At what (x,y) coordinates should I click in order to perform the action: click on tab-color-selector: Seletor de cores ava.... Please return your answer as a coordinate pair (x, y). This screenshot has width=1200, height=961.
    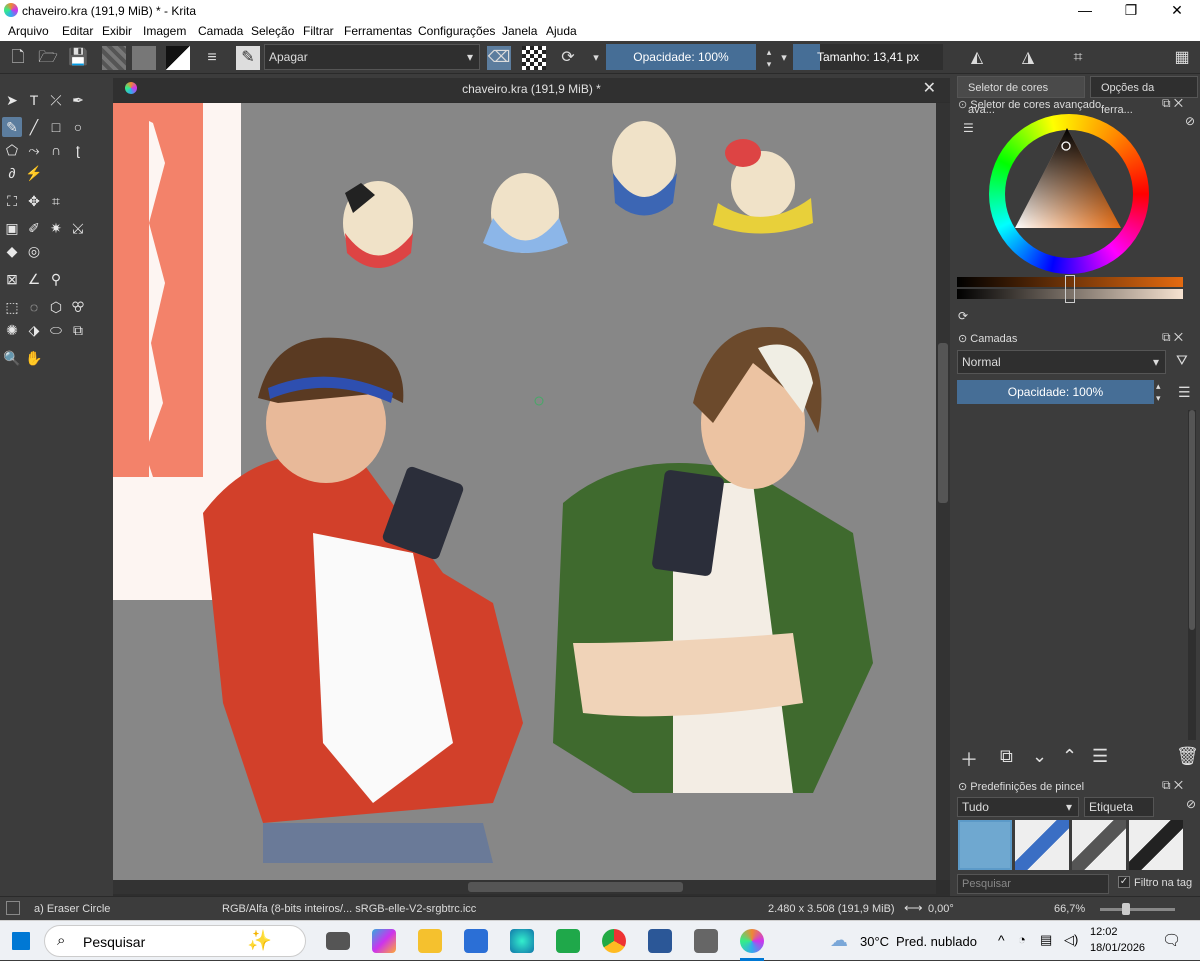
    Looking at the image, I should click on (1021, 96).